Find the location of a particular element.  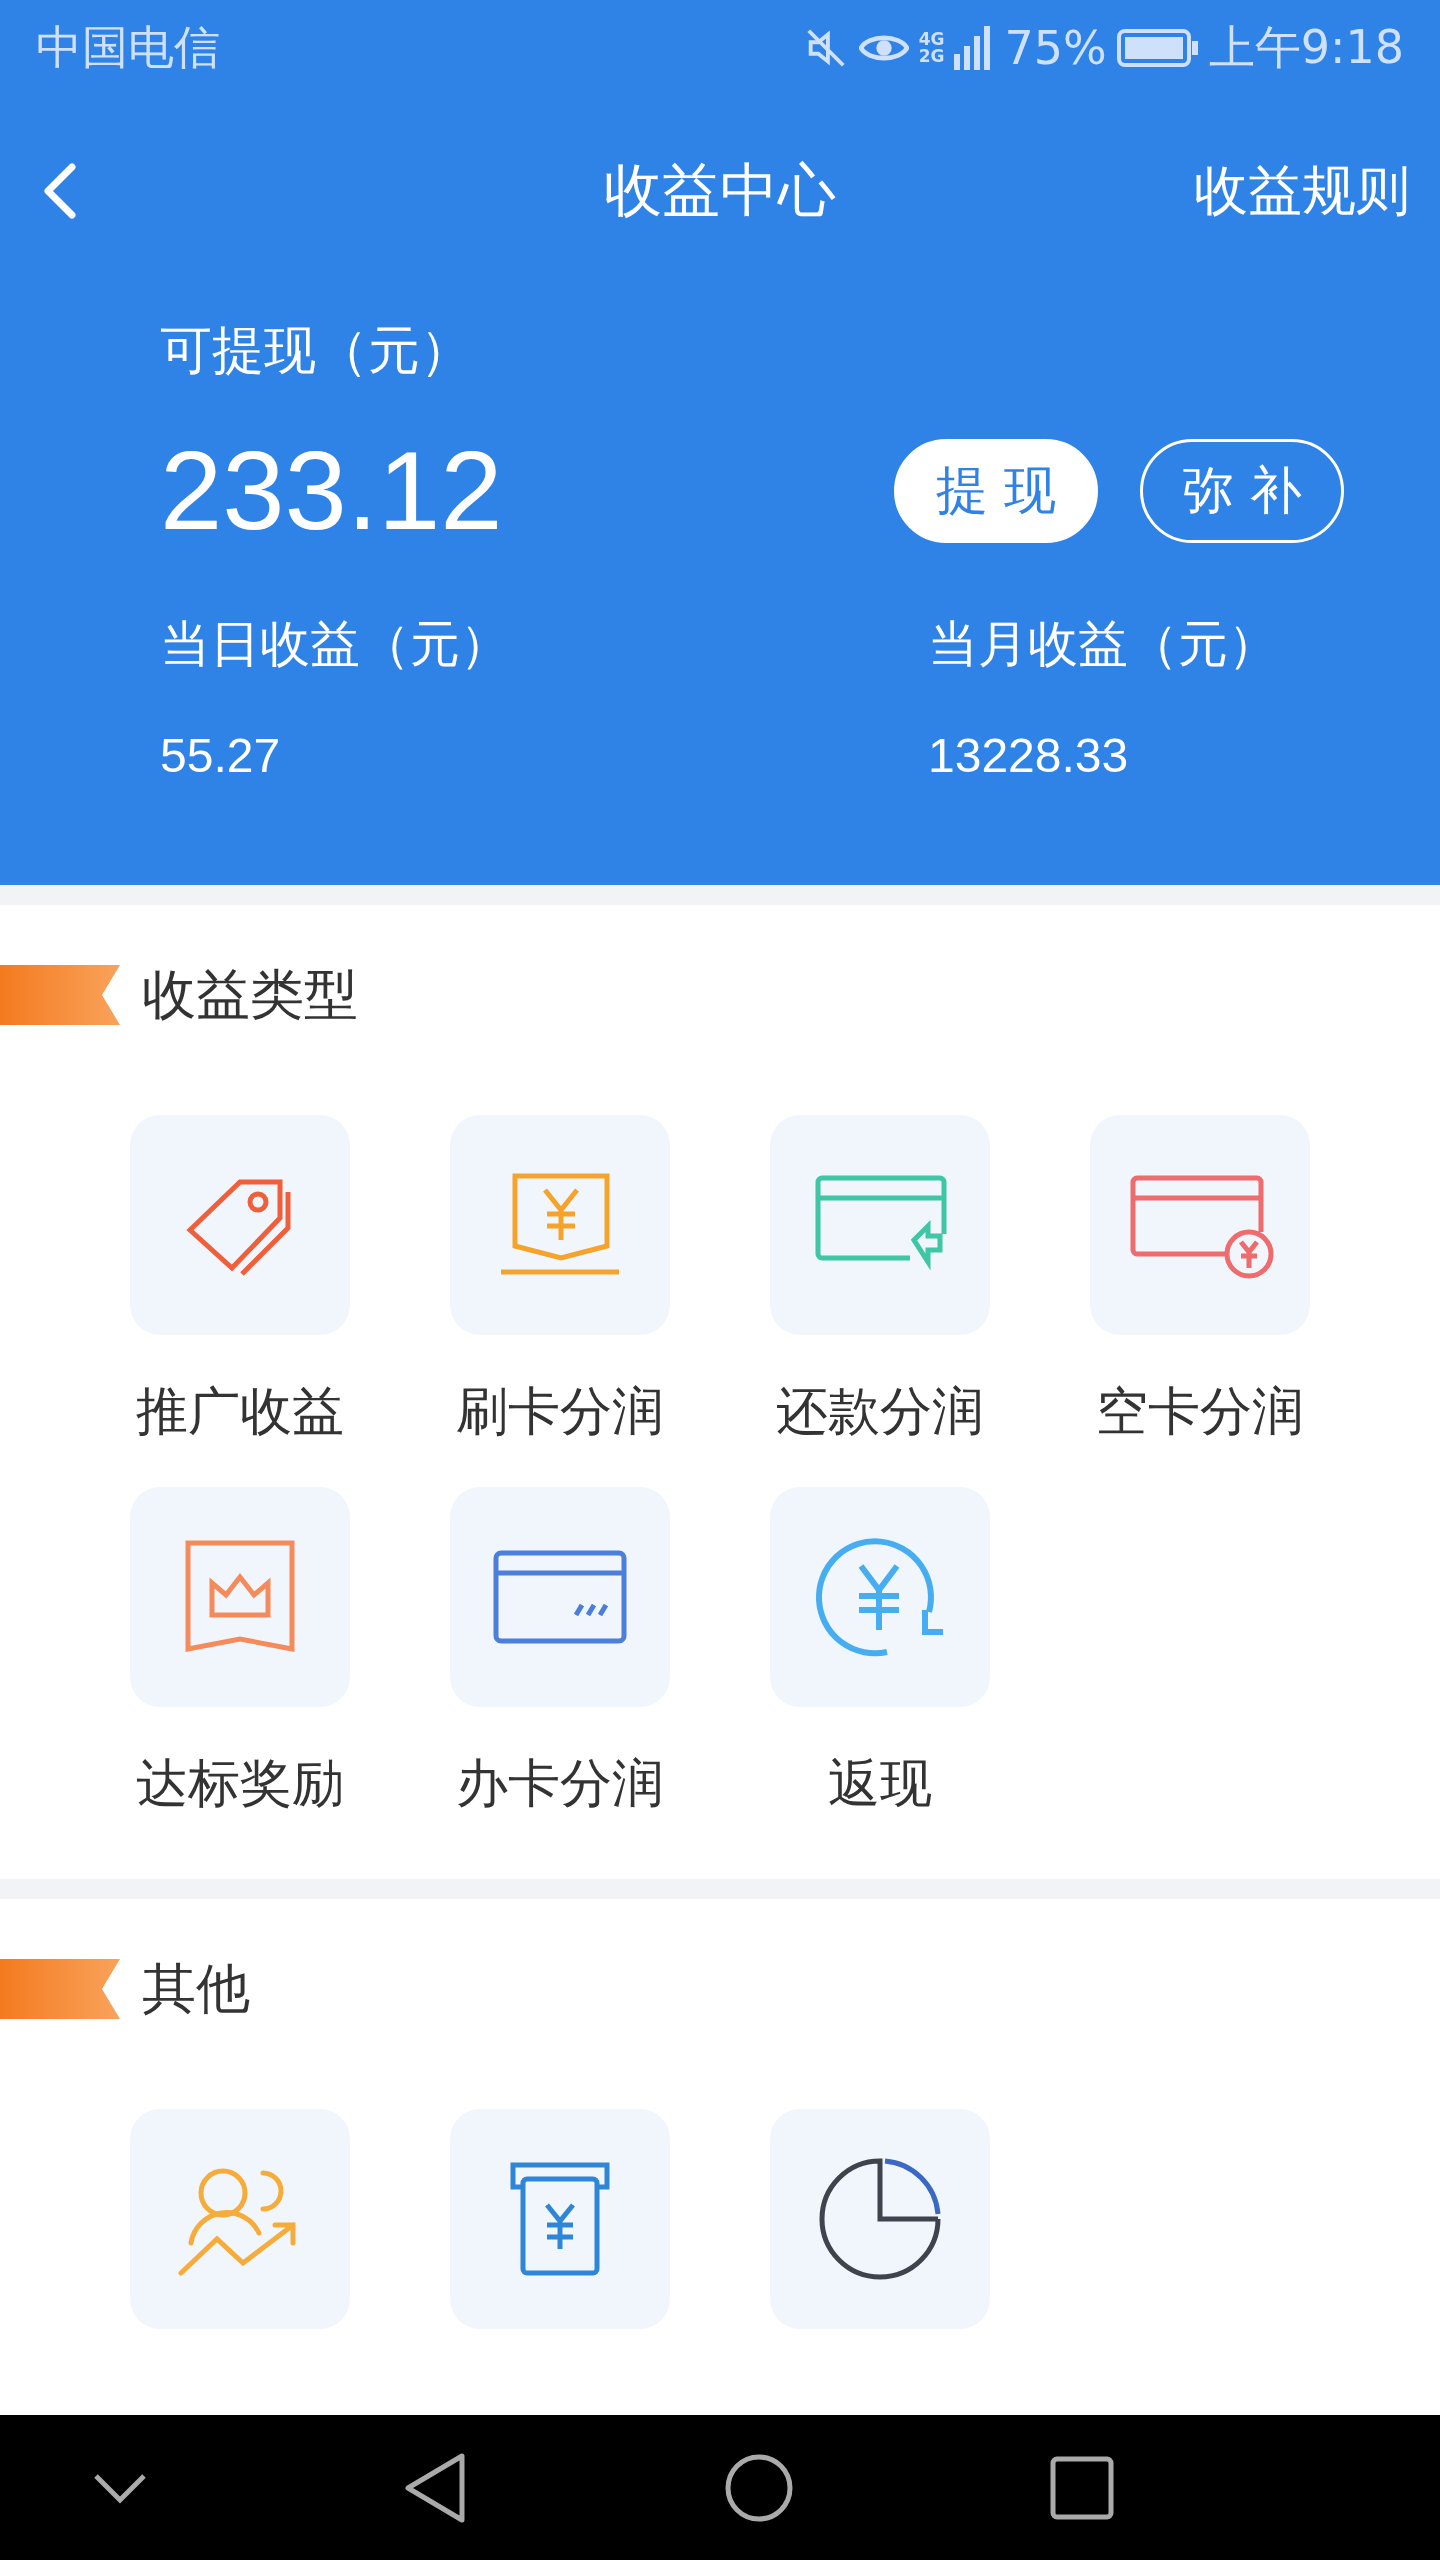

balance-amount: 233.12 is located at coordinates (331, 491).